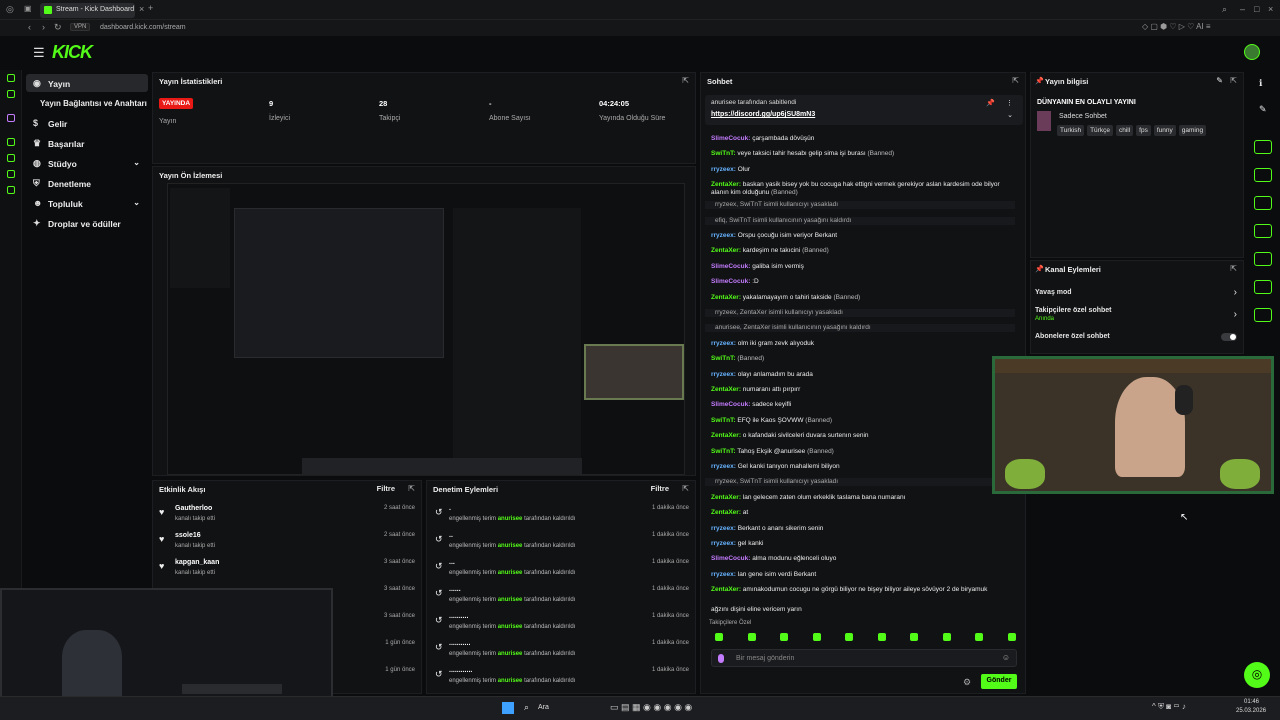 The height and width of the screenshot is (720, 1280). Describe the element at coordinates (721, 658) in the screenshot. I see `mic-icon` at that location.